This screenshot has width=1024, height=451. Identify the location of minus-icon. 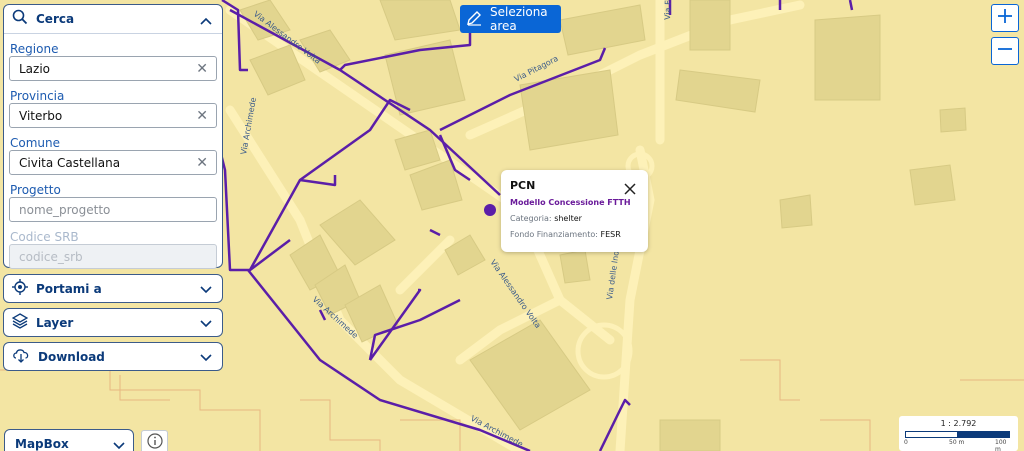
(1005, 51).